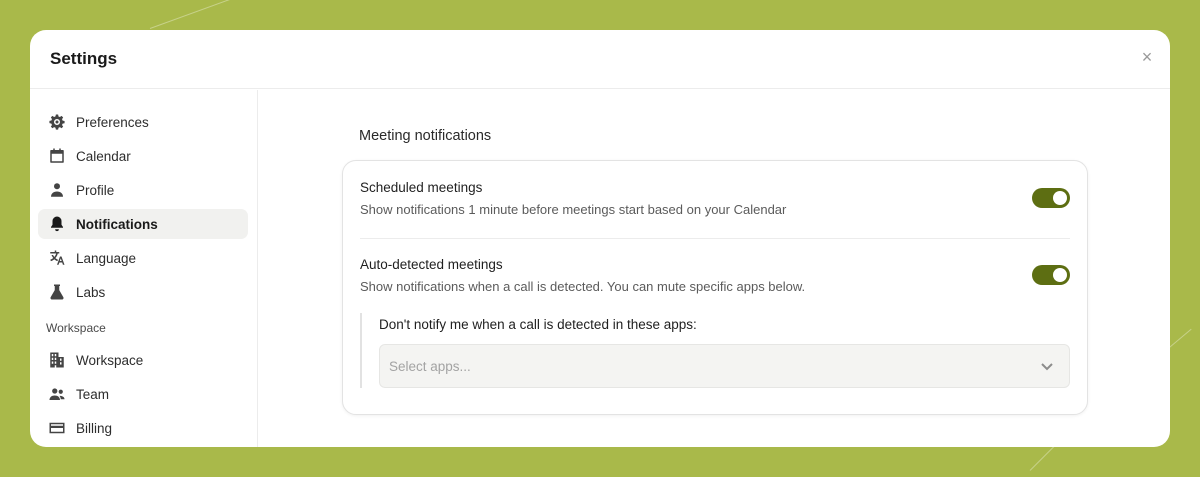 The height and width of the screenshot is (477, 1200). What do you see at coordinates (93, 394) in the screenshot?
I see `sidebar-item-label: Team` at bounding box center [93, 394].